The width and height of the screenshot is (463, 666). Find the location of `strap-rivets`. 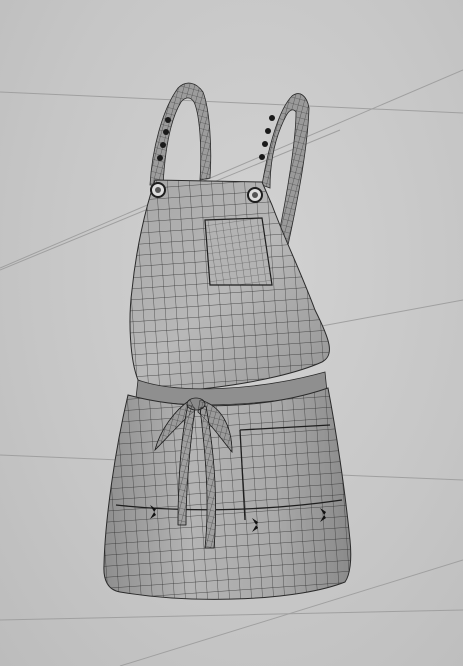

strap-rivets is located at coordinates (216, 138).